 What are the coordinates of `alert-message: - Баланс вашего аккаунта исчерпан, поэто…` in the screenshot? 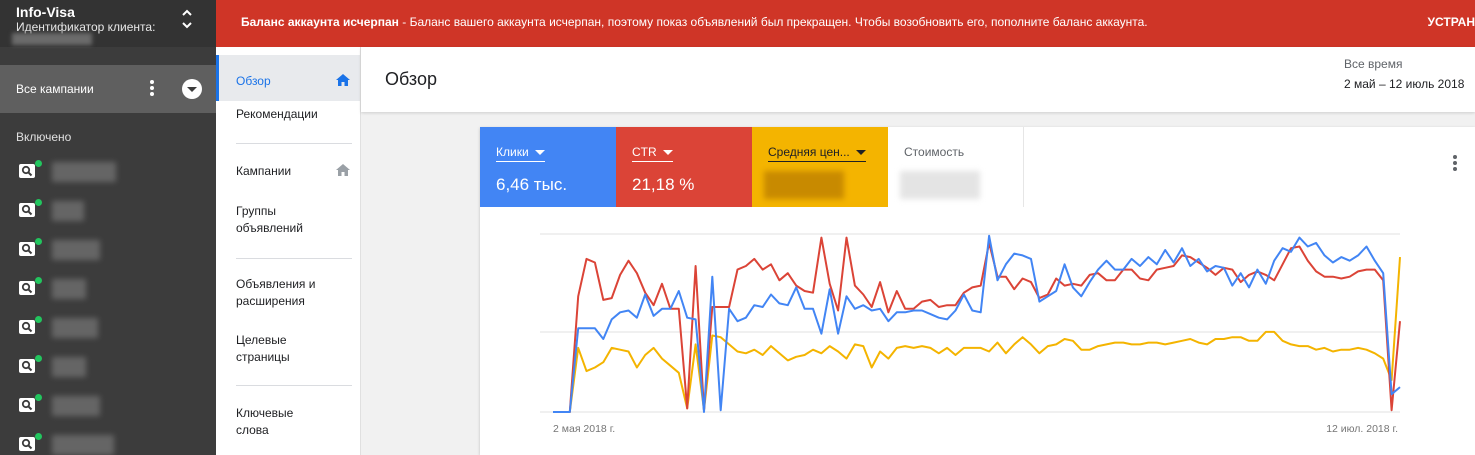 It's located at (773, 22).